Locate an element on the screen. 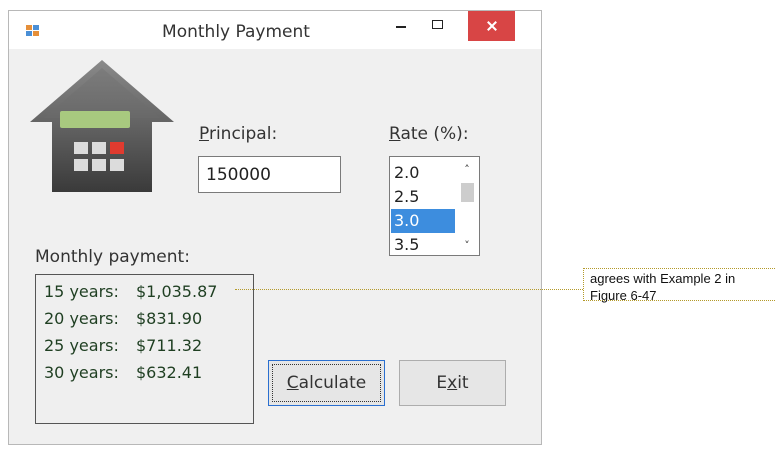  principal-input is located at coordinates (269, 174).